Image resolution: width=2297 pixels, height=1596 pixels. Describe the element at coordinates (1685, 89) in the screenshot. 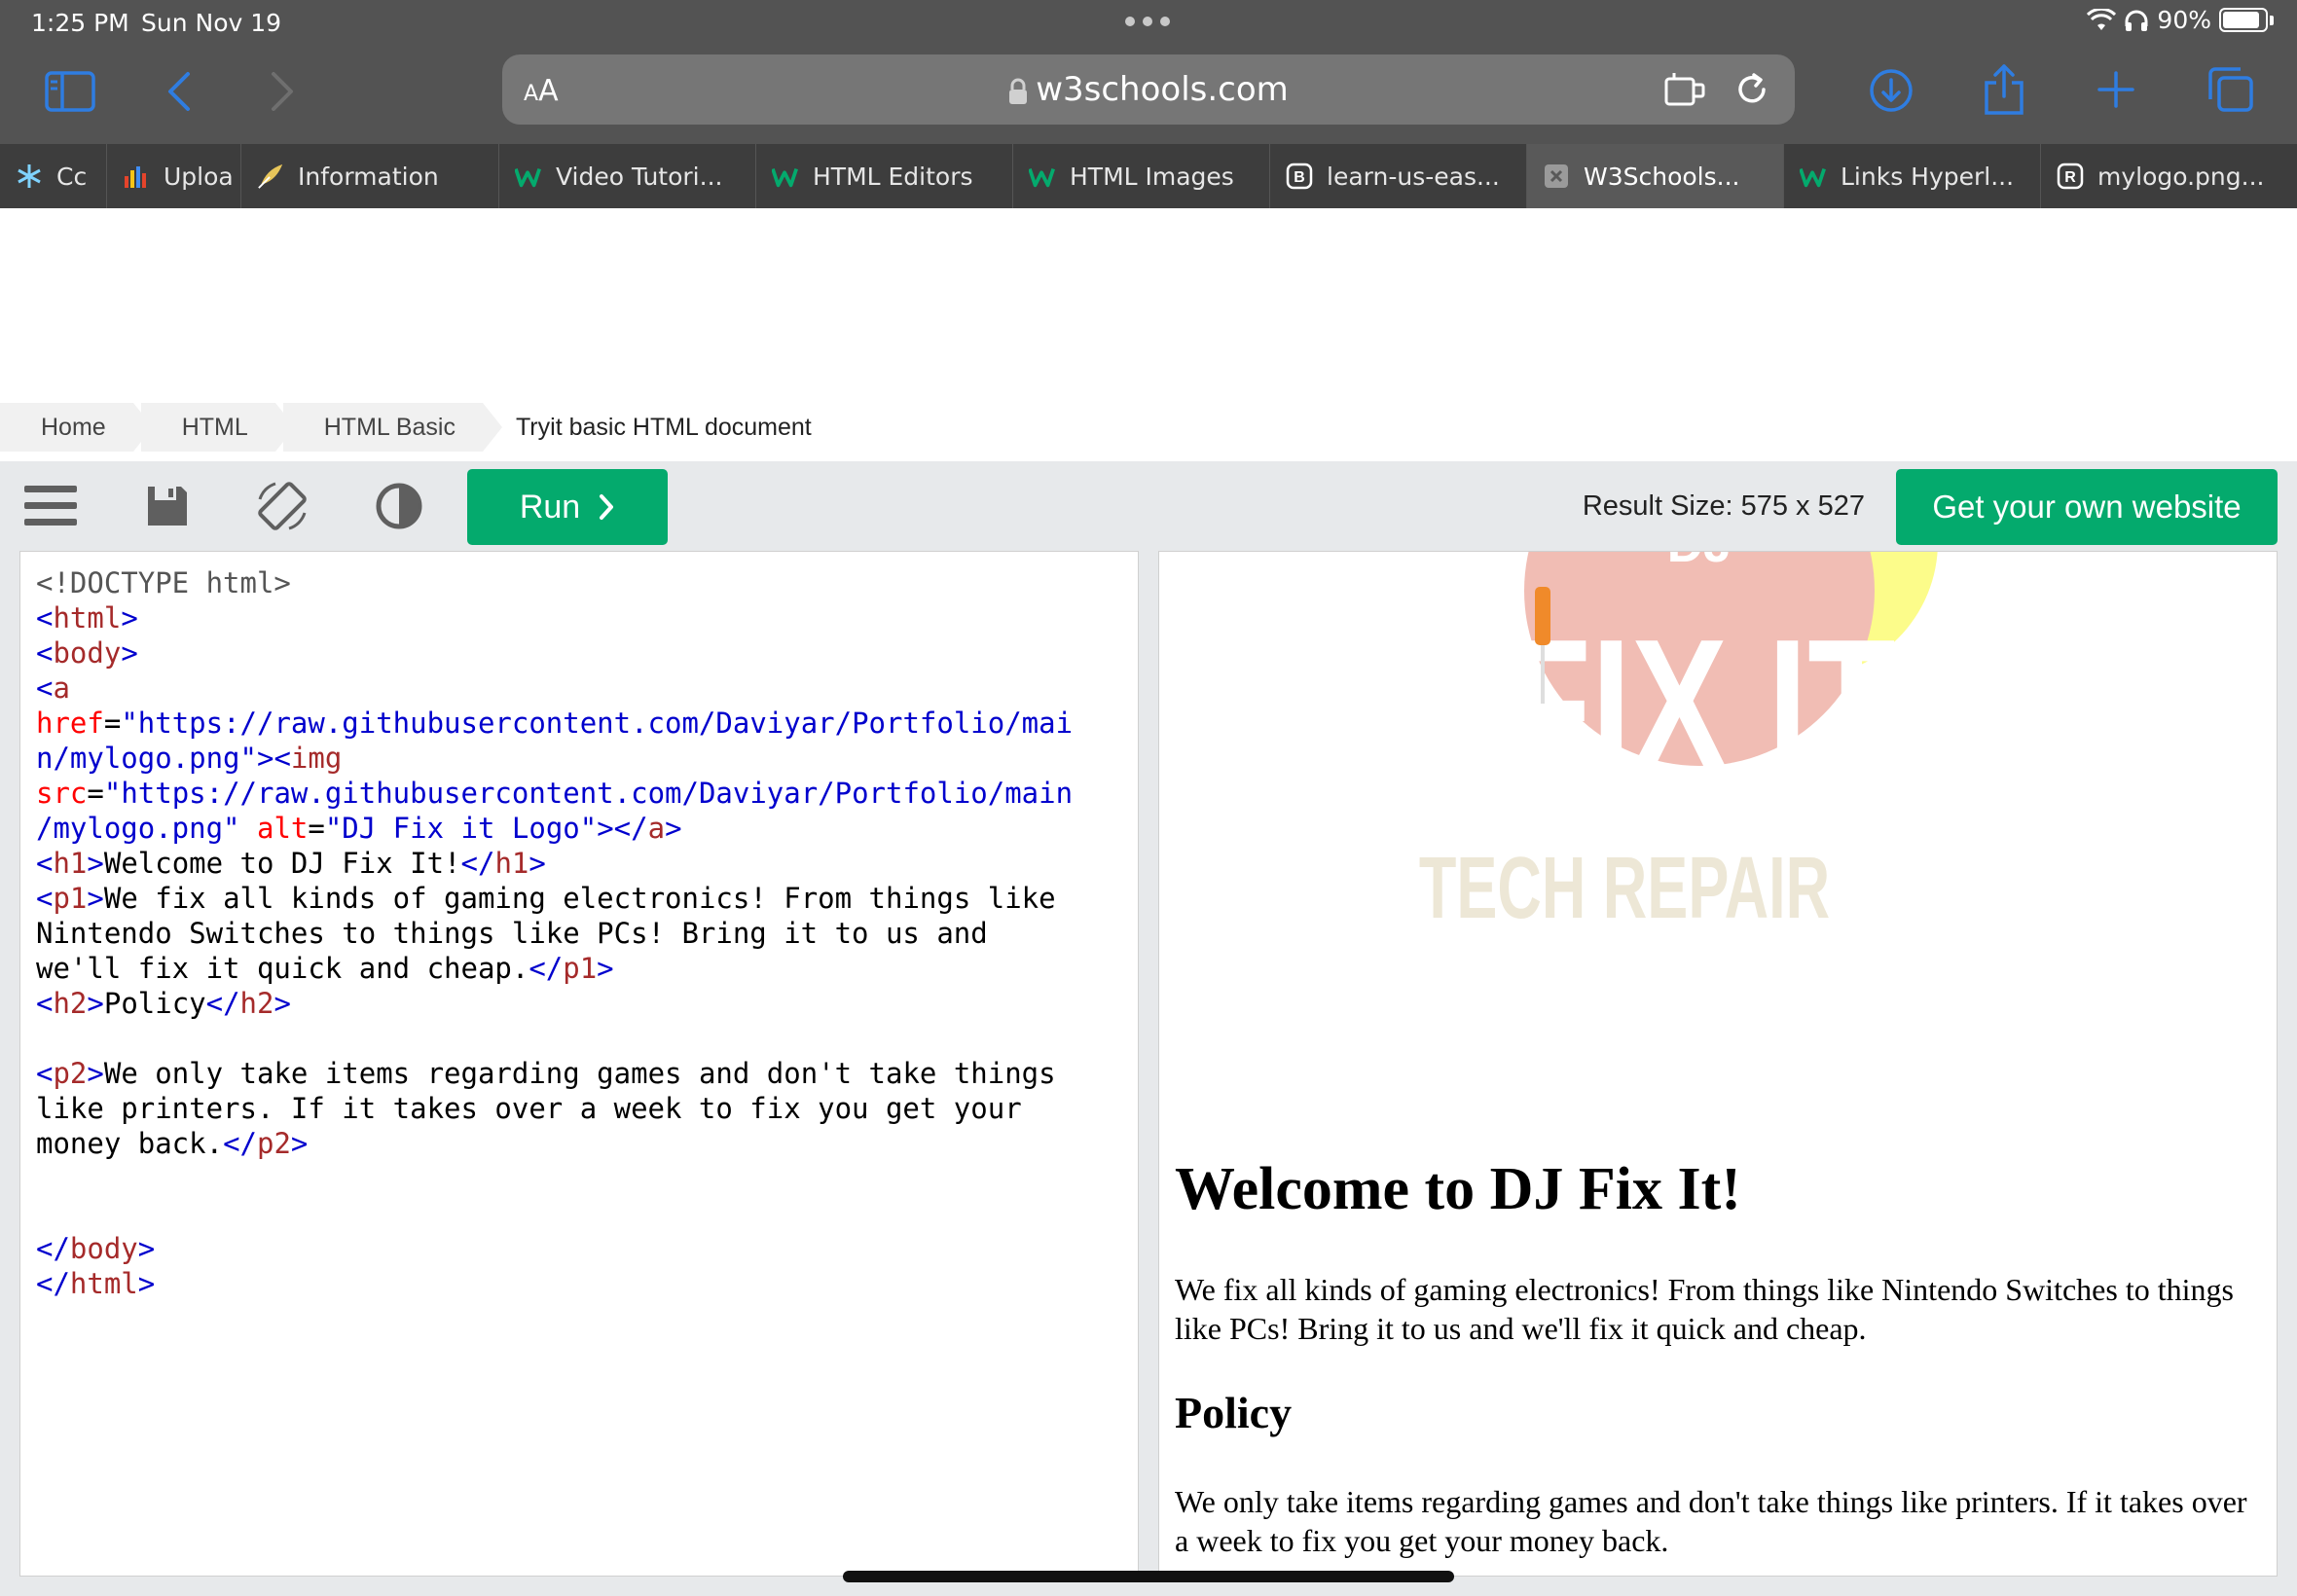

I see `extensions-icon` at that location.